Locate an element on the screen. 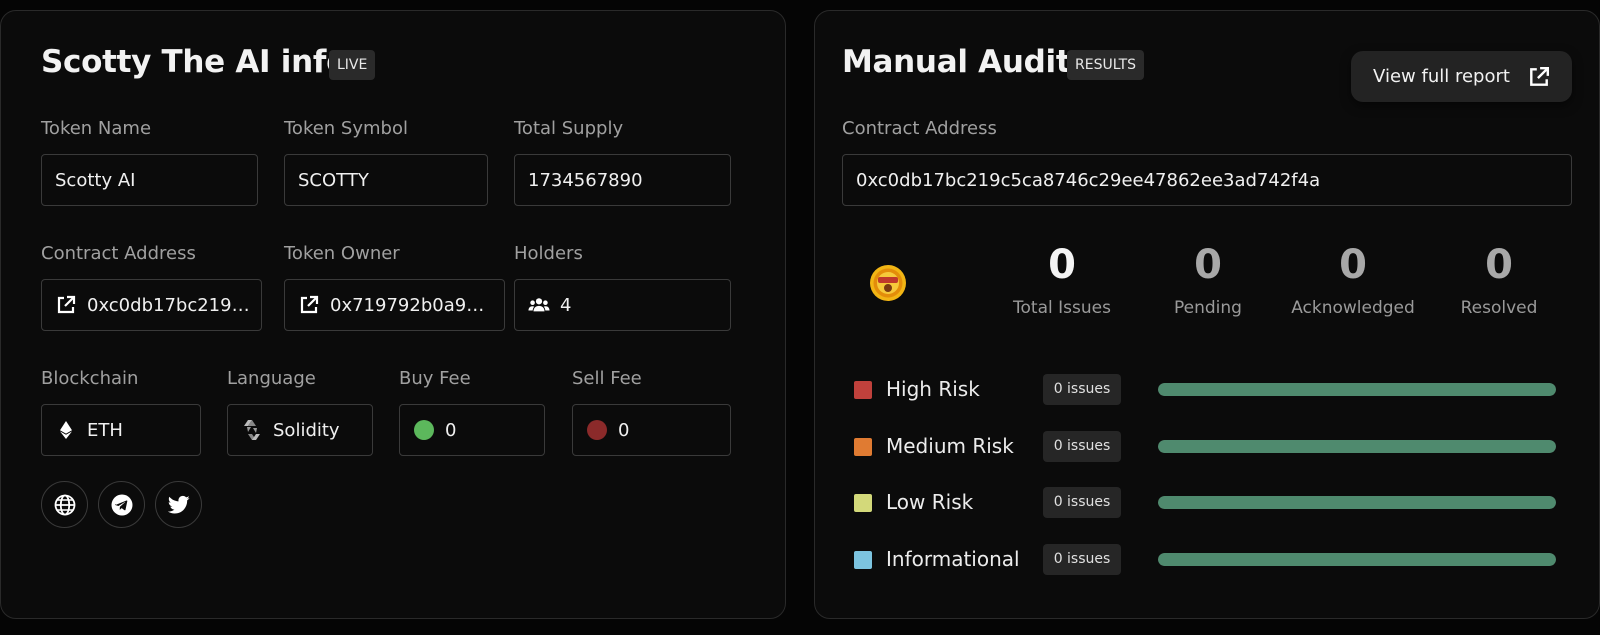 The height and width of the screenshot is (635, 1600). users-icon is located at coordinates (539, 305).